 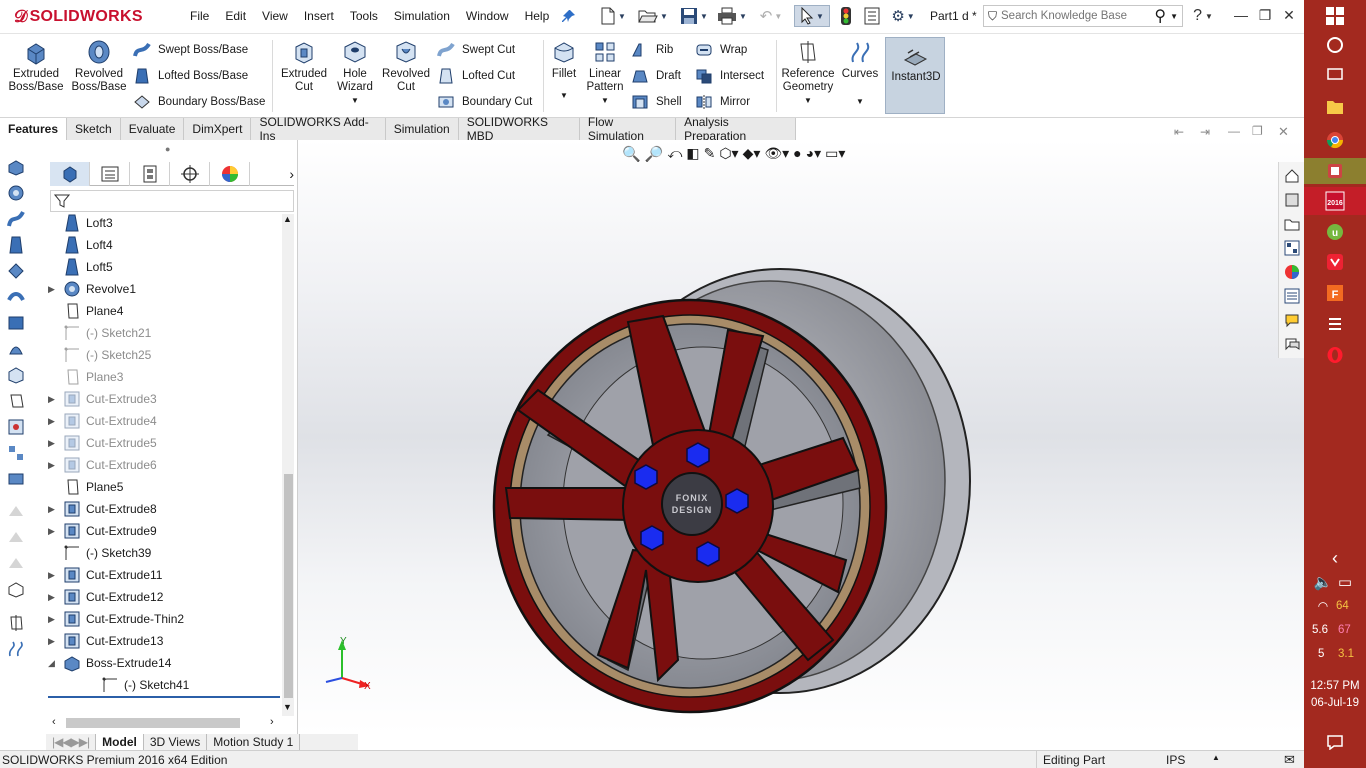 I want to click on search-icon: ⚲, so click(x=1160, y=16).